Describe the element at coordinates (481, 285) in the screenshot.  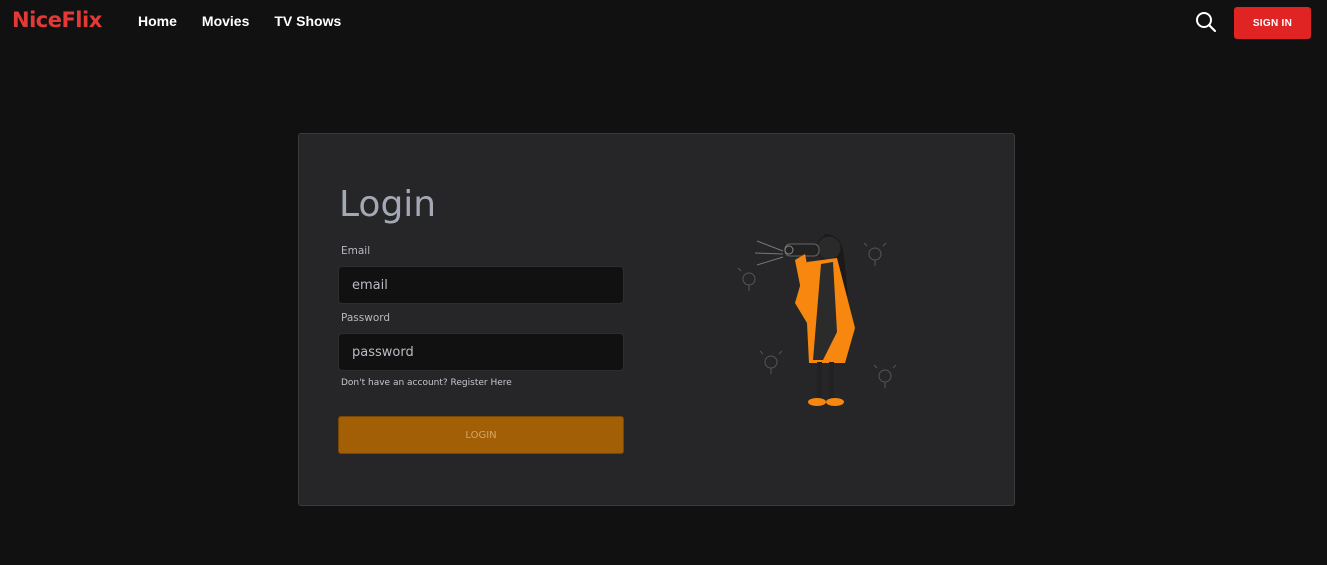
I see `email-field` at that location.